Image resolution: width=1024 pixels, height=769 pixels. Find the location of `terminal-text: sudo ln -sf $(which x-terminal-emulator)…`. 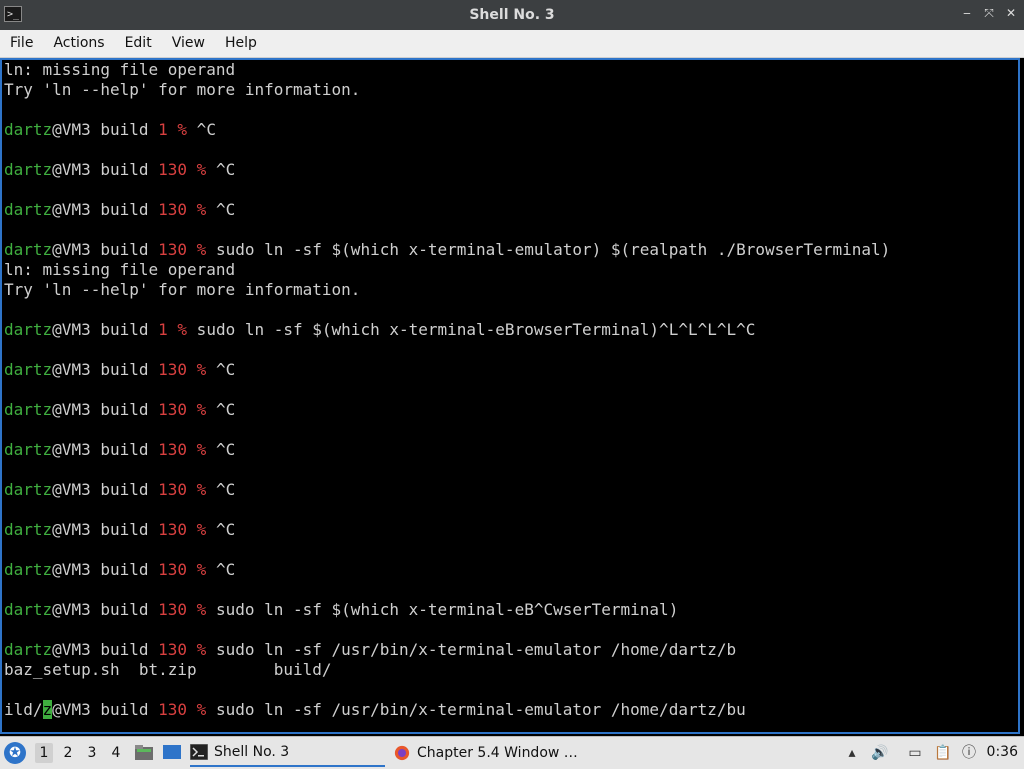

terminal-text: sudo ln -sf $(which x-terminal-emulator)… is located at coordinates (548, 249).